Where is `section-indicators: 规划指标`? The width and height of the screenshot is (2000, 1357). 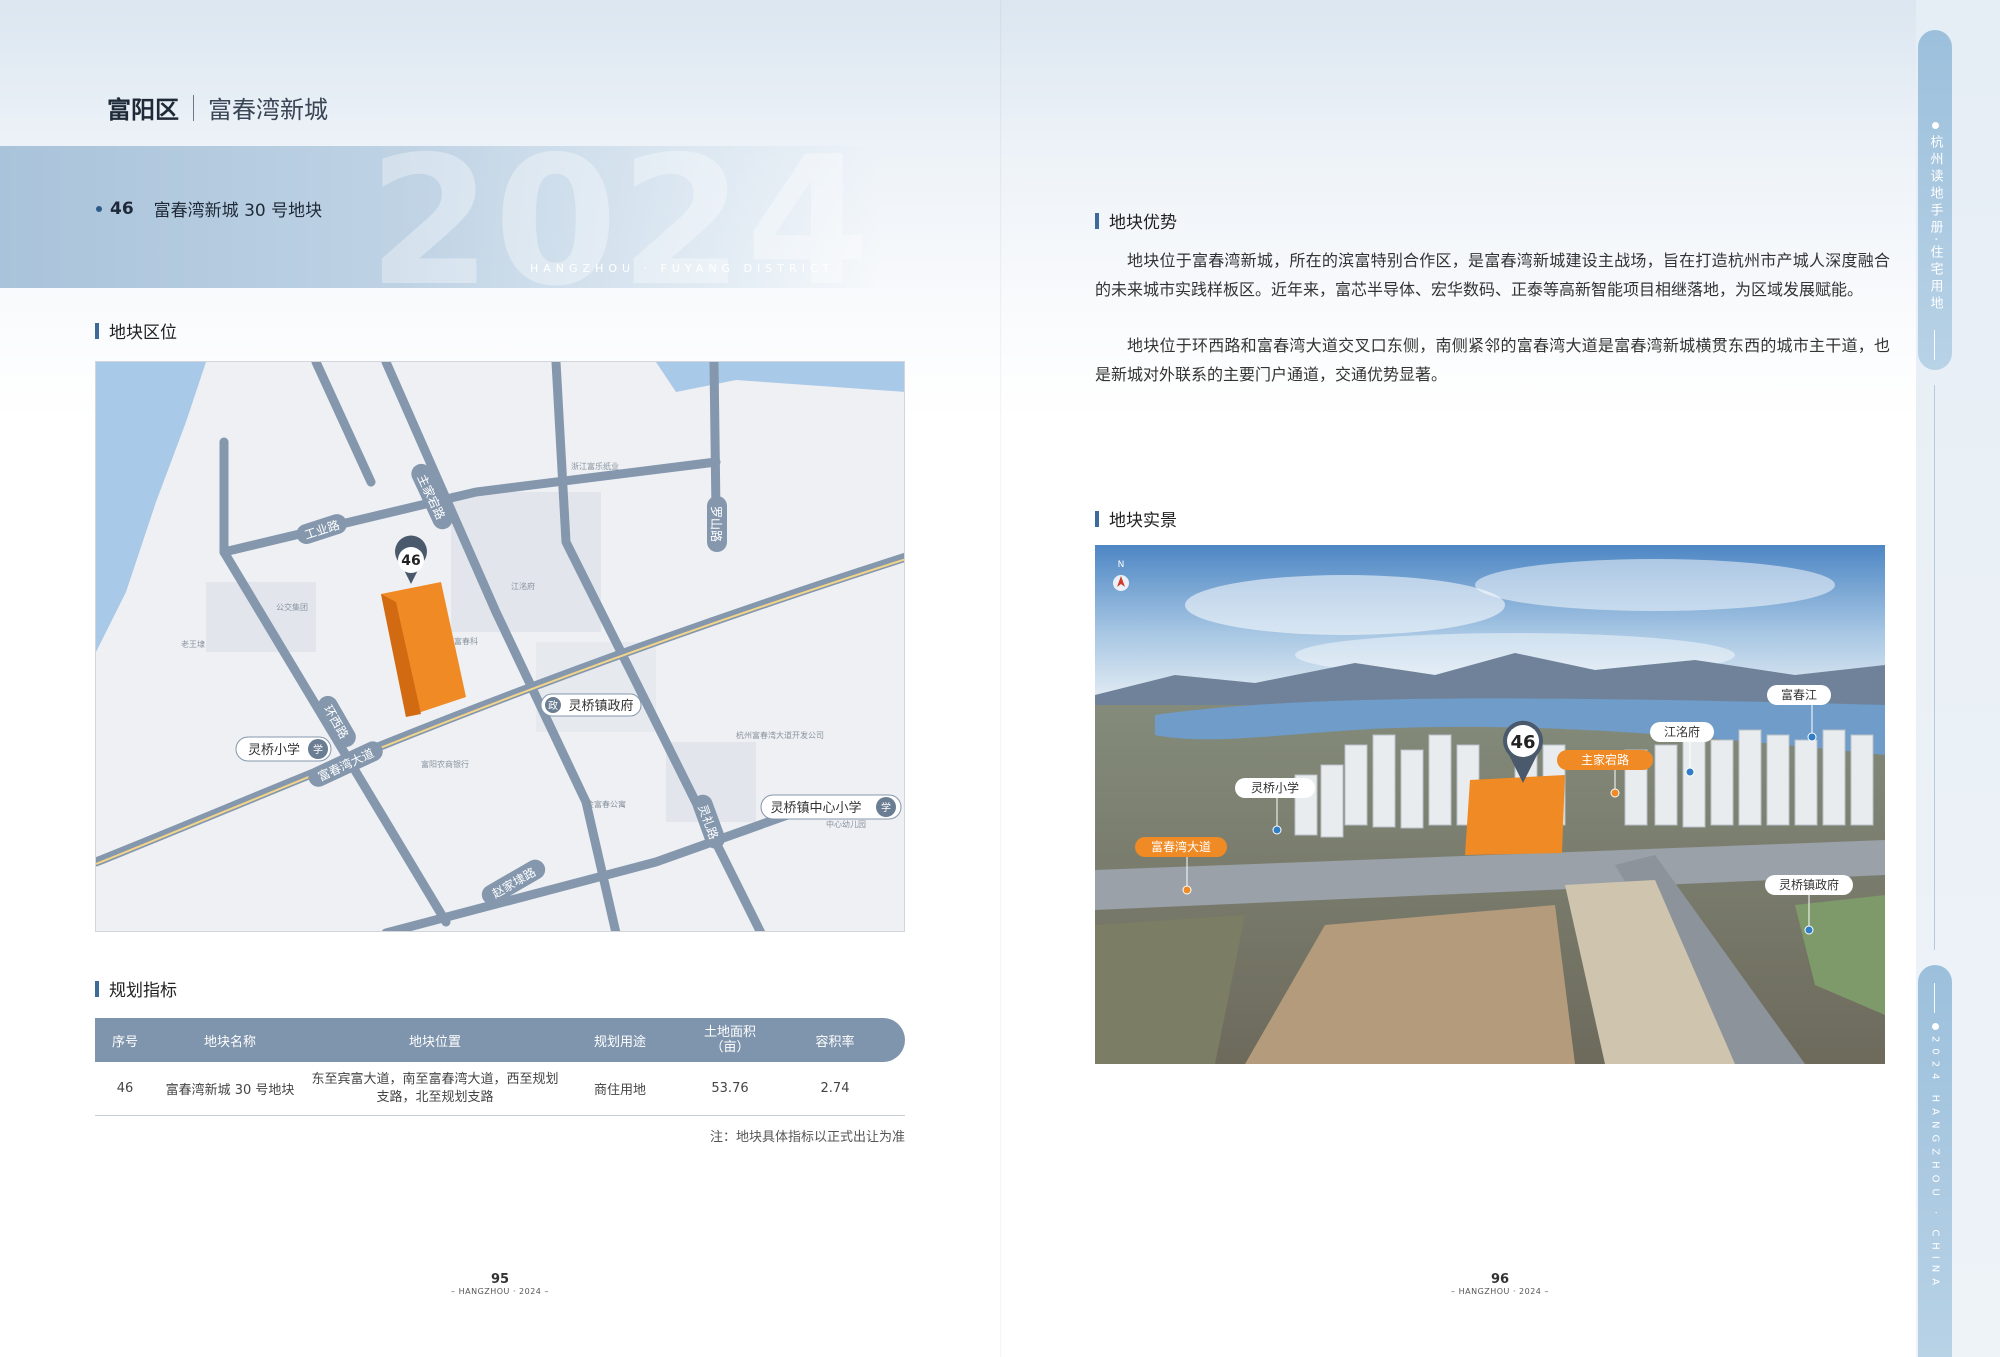 section-indicators: 规划指标 is located at coordinates (136, 988).